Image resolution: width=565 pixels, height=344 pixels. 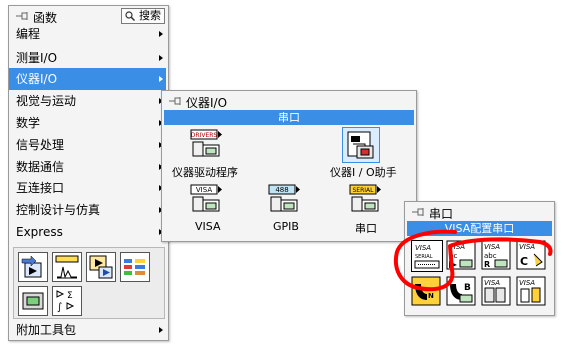 I want to click on instrument-io-assistant-icon, so click(x=361, y=145).